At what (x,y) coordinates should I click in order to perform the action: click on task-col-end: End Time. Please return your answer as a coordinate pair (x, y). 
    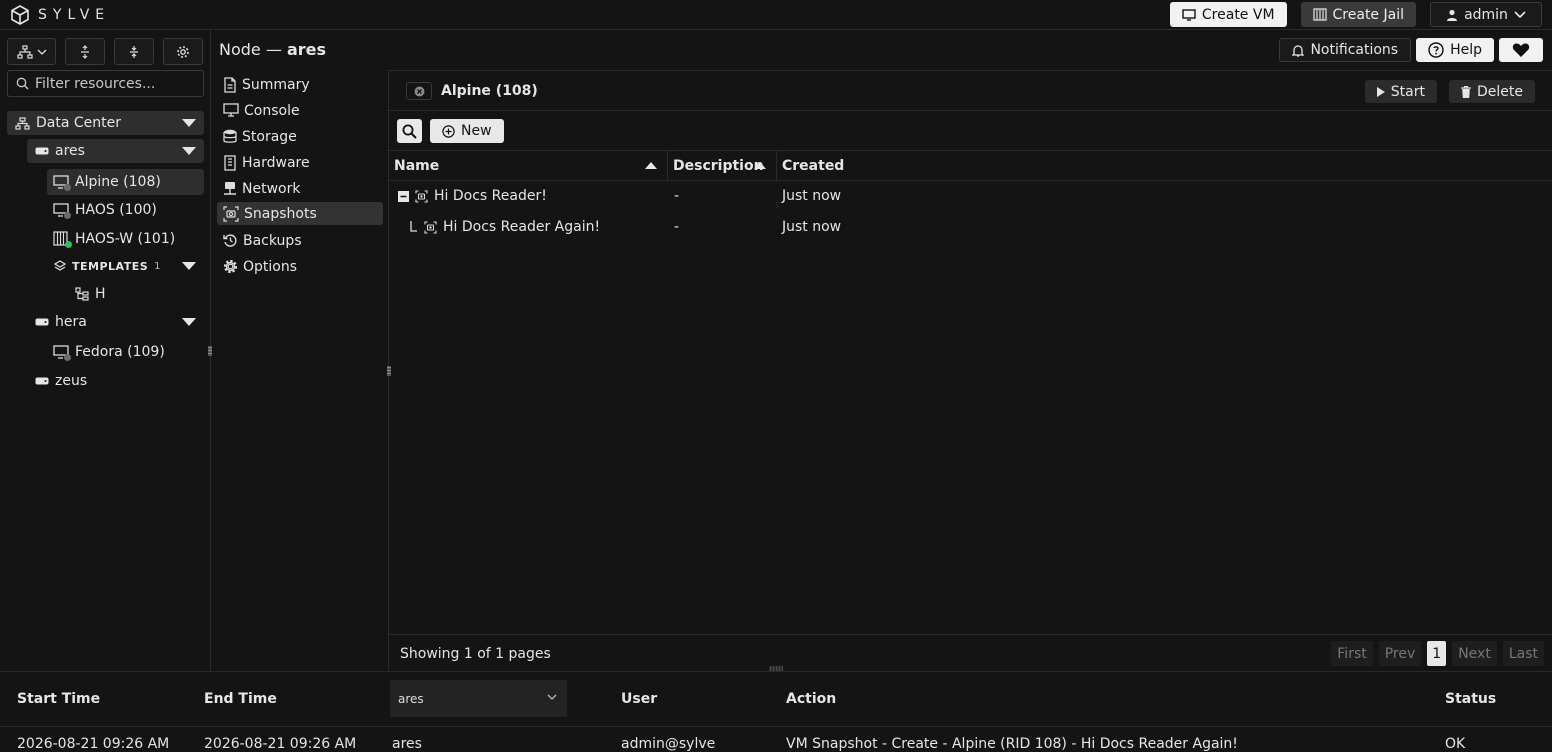
    Looking at the image, I should click on (240, 699).